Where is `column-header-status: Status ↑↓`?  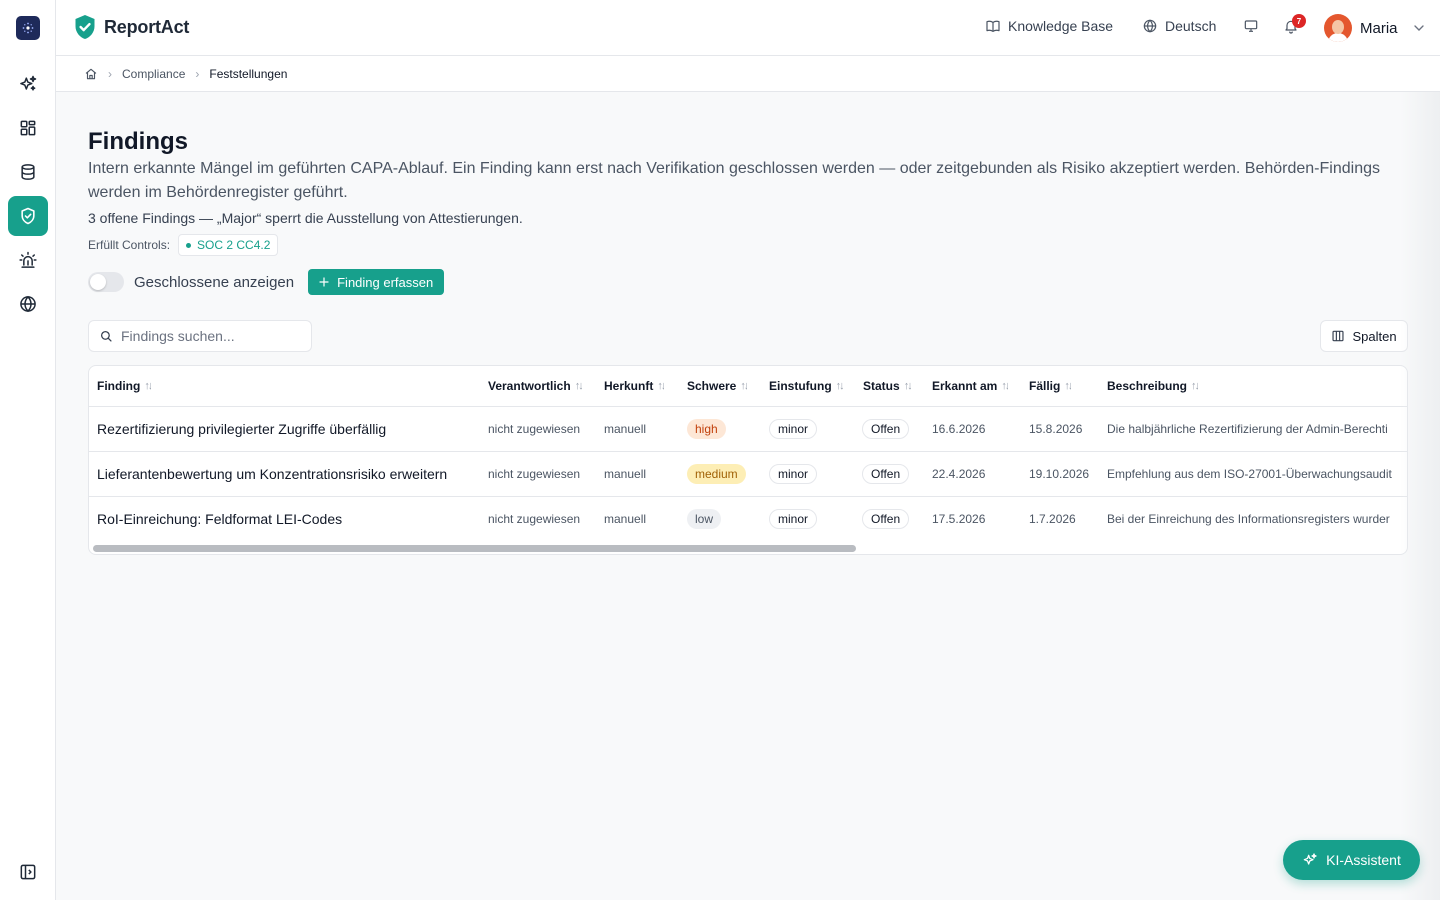
column-header-status: Status ↑↓ is located at coordinates (887, 386).